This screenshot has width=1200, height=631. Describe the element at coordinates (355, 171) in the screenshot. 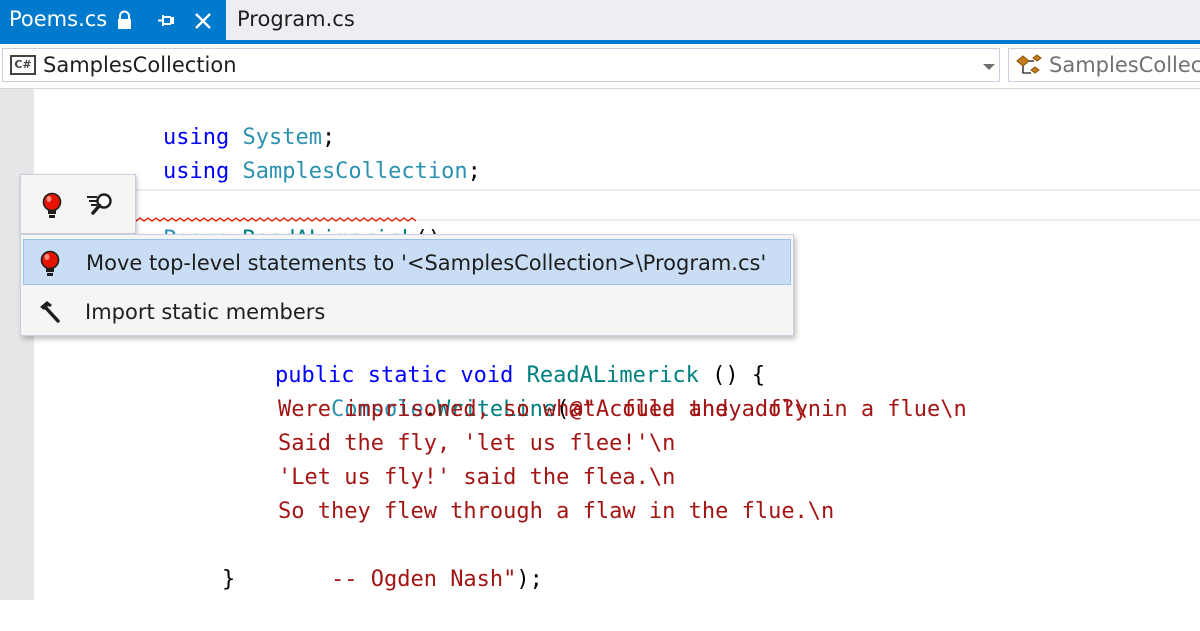

I see `namespace-name: SamplesCollection` at that location.